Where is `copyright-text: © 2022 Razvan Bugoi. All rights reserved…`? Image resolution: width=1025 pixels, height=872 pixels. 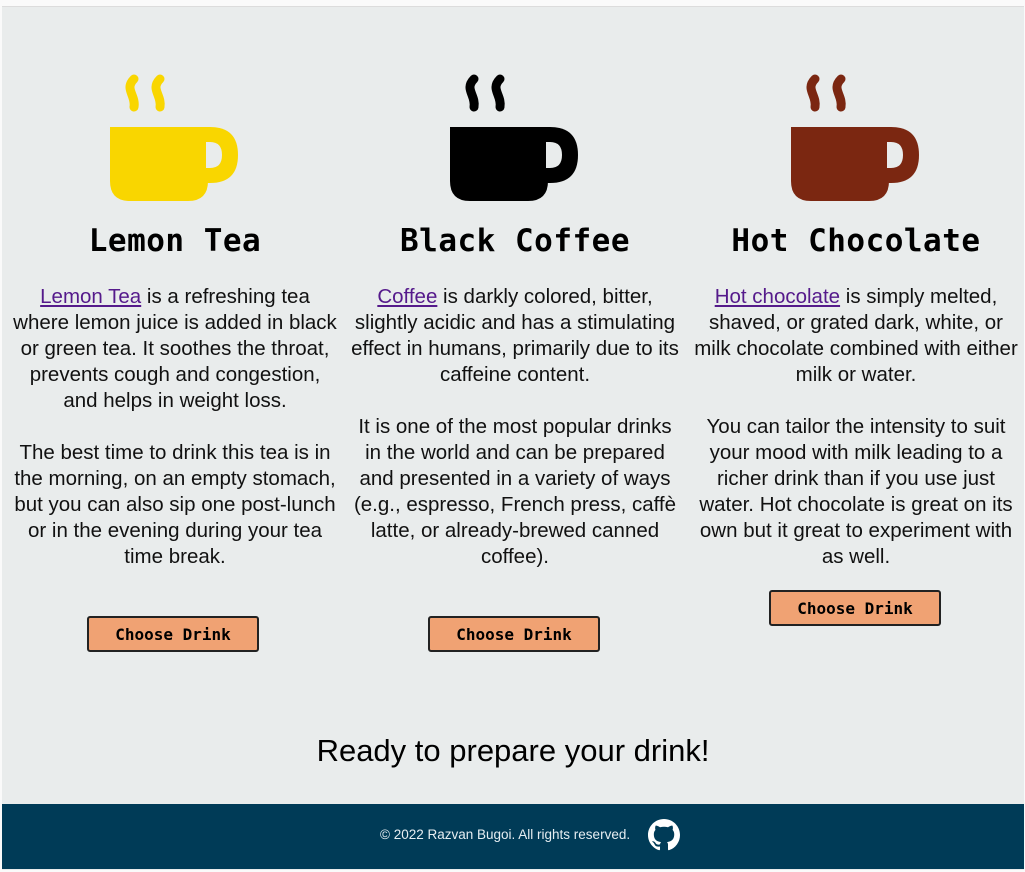
copyright-text: © 2022 Razvan Bugoi. All rights reserved… is located at coordinates (505, 834).